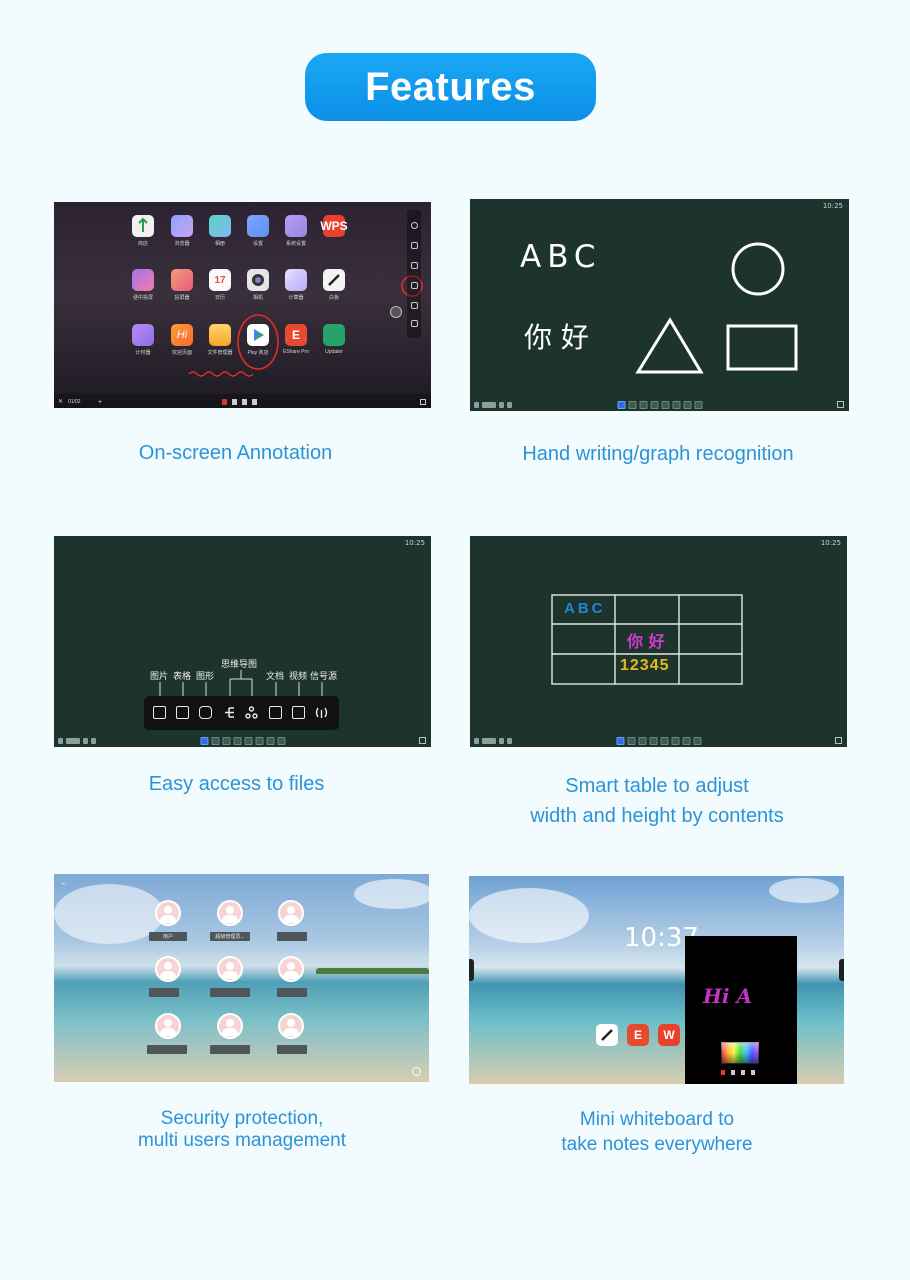 The width and height of the screenshot is (910, 1280). Describe the element at coordinates (758, 269) in the screenshot. I see `recognized-circle` at that location.